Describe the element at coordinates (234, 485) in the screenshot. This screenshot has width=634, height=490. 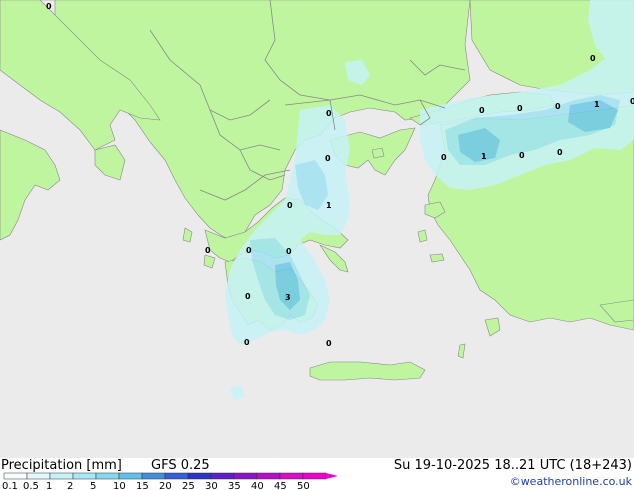
I see `legend-tick-label: 35` at that location.